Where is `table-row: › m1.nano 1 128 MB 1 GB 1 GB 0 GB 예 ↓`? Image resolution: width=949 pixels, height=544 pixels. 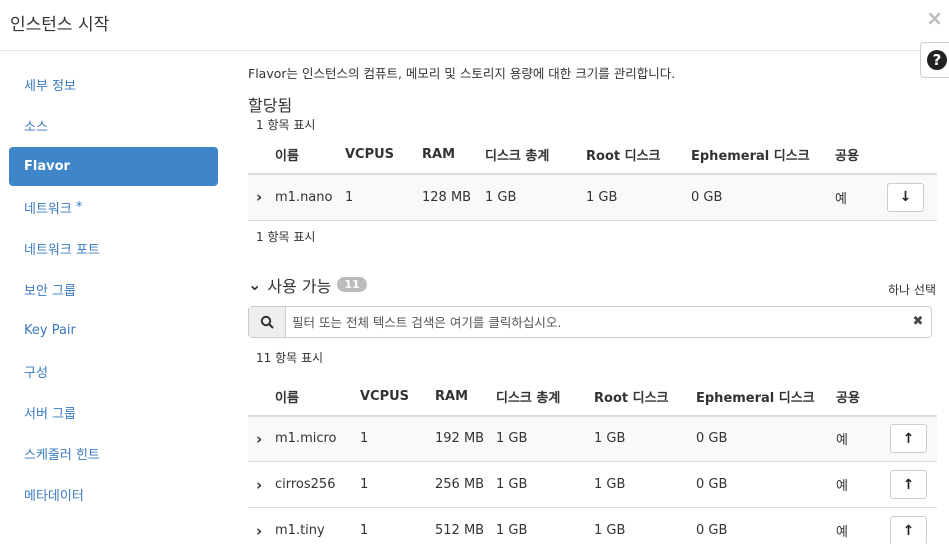 table-row: › m1.nano 1 128 MB 1 GB 1 GB 0 GB 예 ↓ is located at coordinates (592, 197).